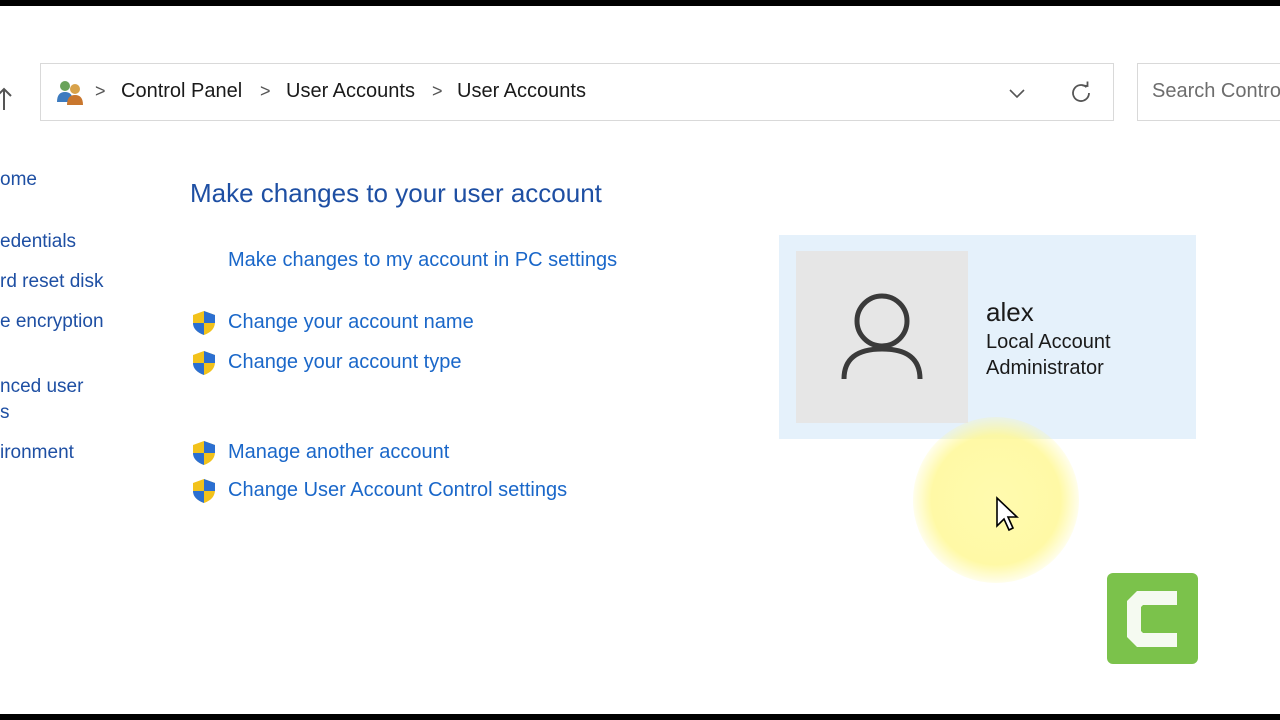  What do you see at coordinates (181, 91) in the screenshot?
I see `breadcrumb-control-panel: Control Panel` at bounding box center [181, 91].